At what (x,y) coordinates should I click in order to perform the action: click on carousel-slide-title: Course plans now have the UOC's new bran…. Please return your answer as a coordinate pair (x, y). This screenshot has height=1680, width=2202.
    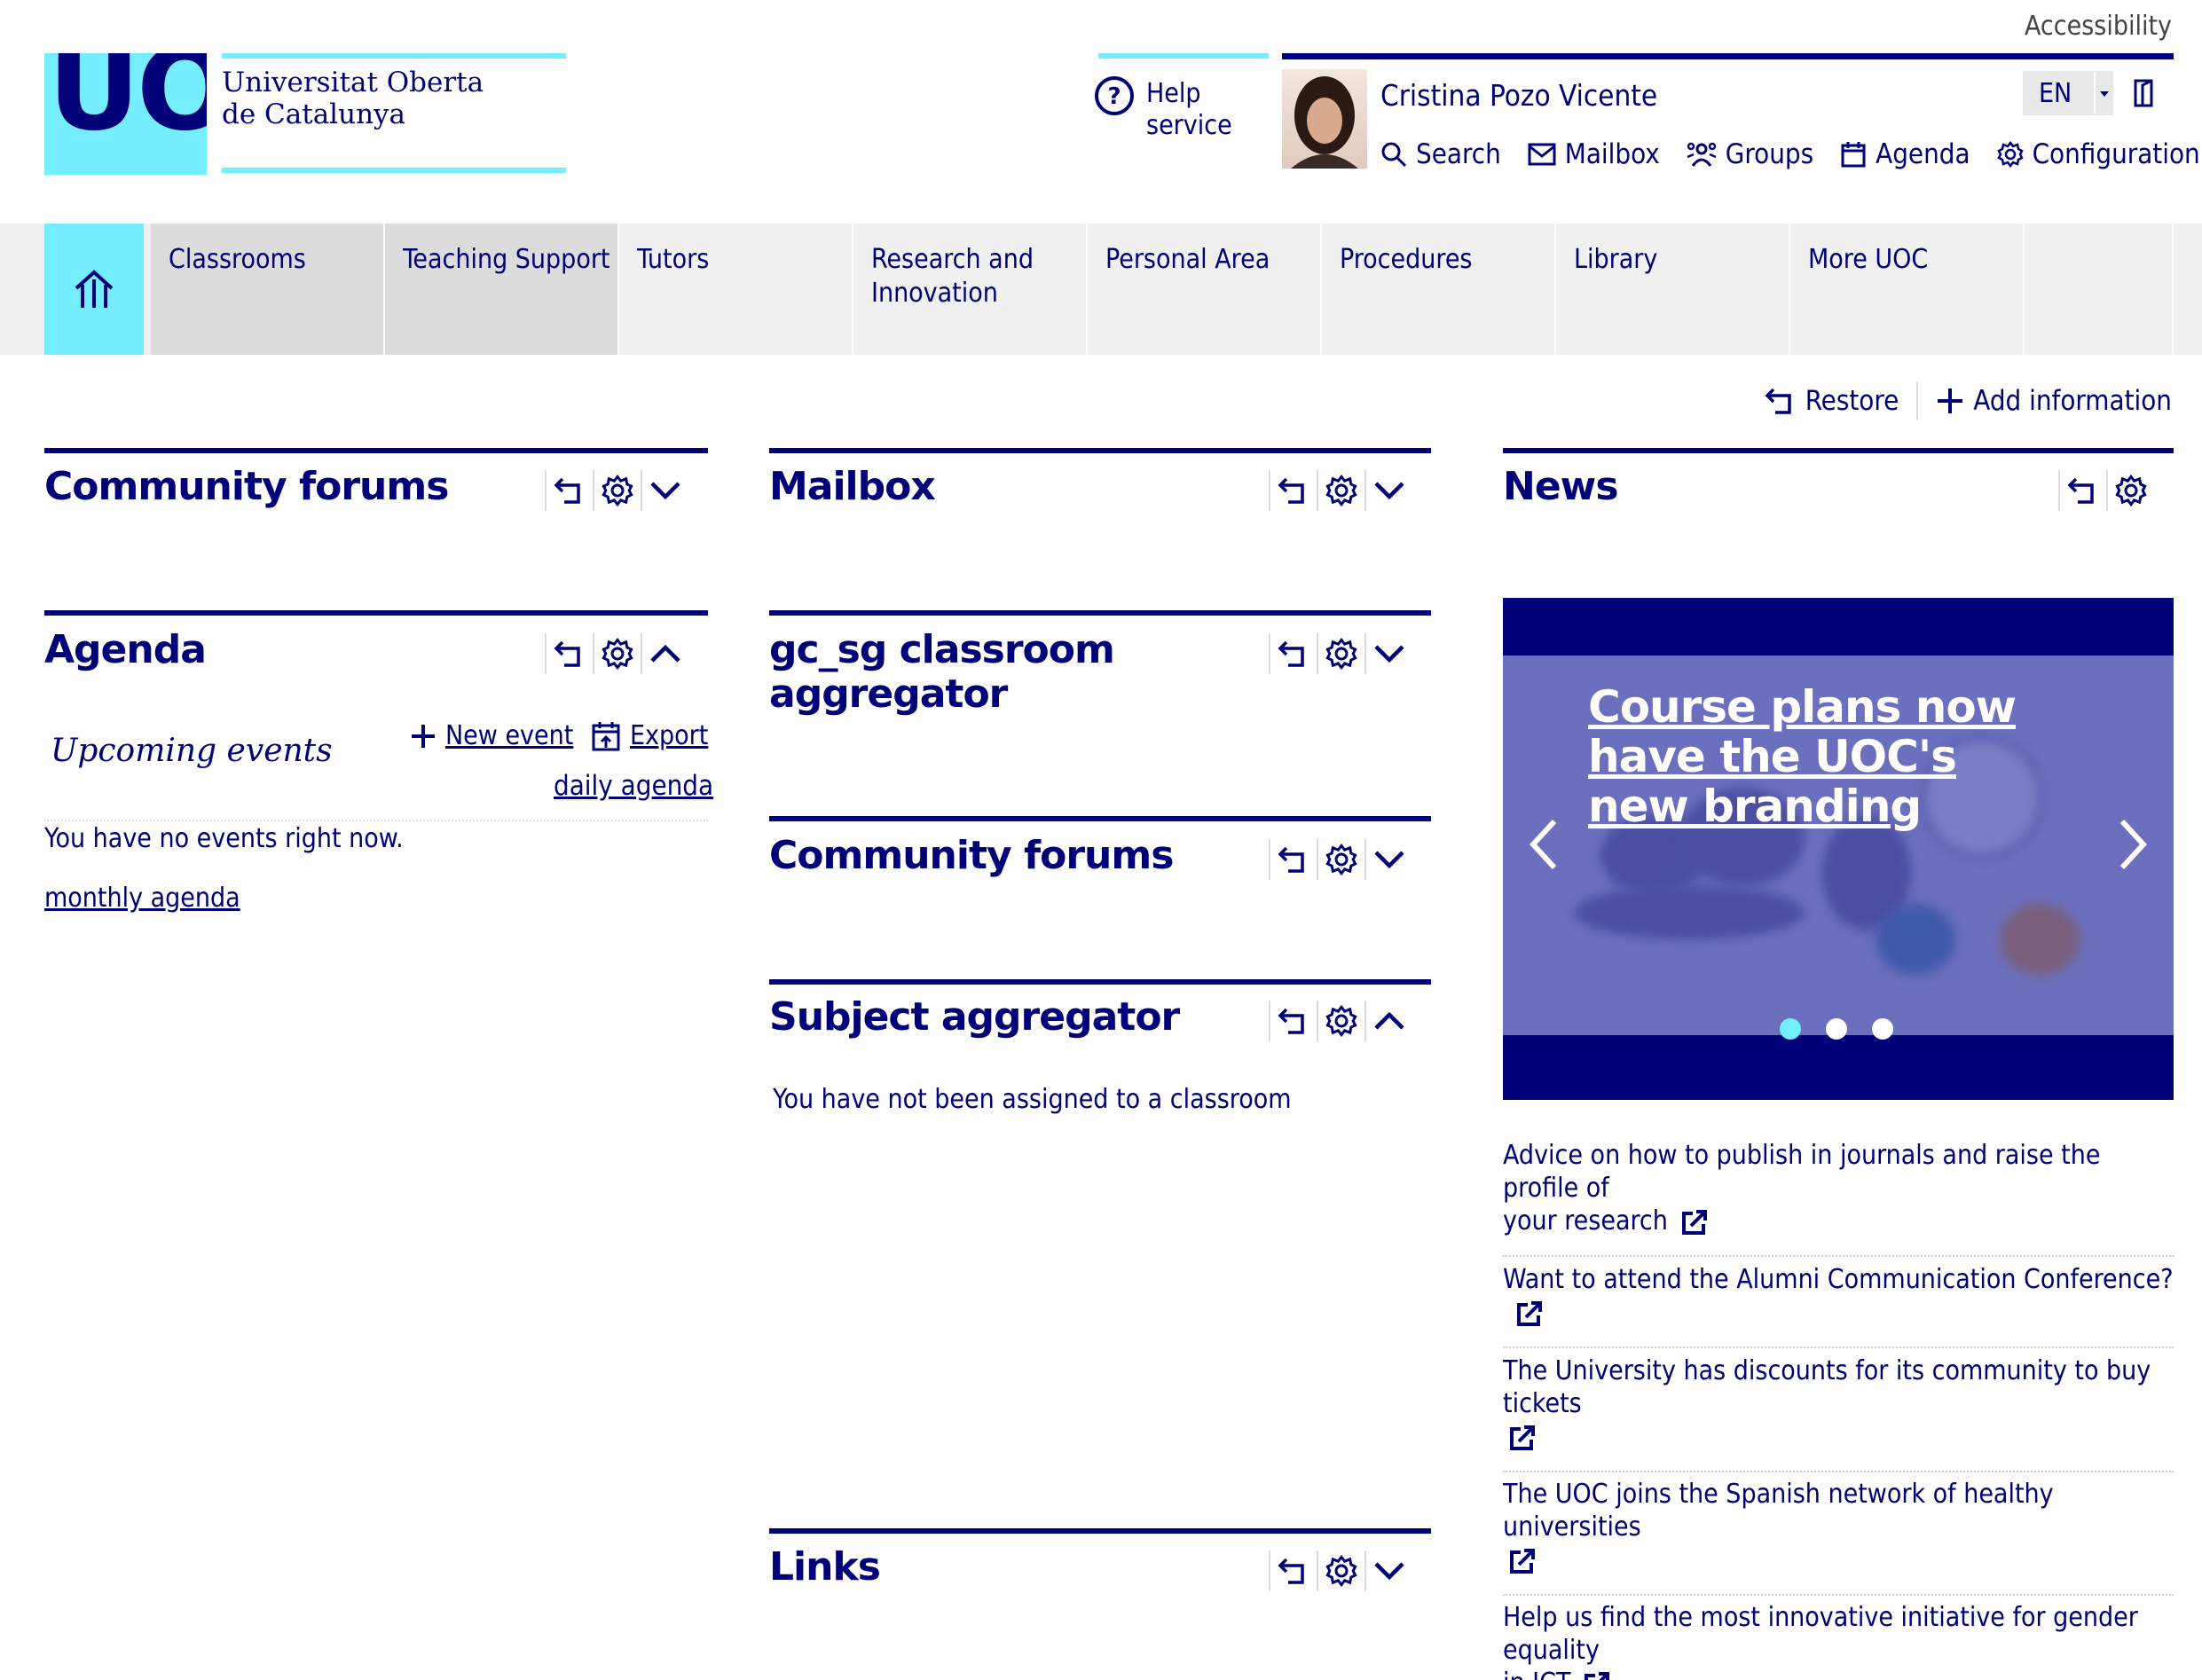
    Looking at the image, I should click on (1819, 756).